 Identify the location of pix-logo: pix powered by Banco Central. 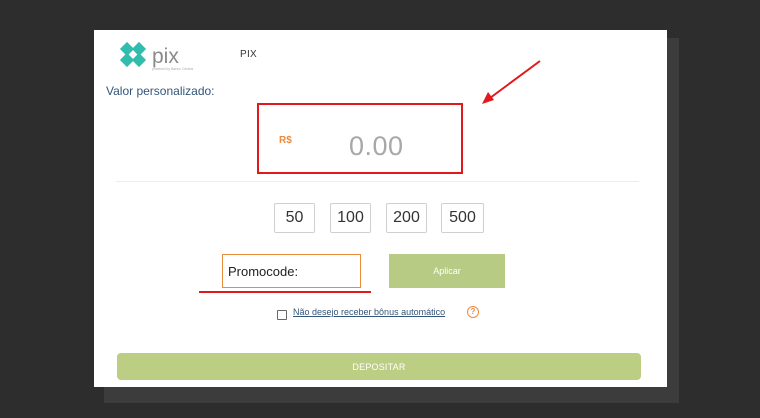
(160, 56).